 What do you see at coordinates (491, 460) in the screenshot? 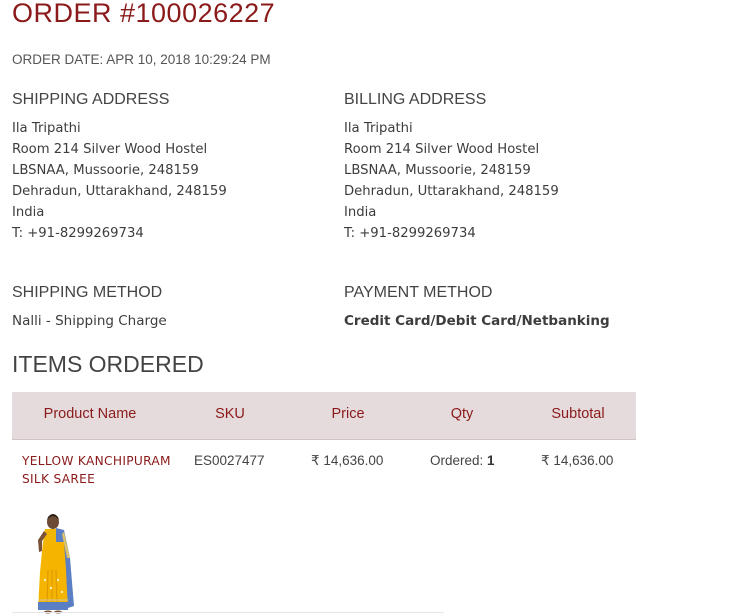
I see `qty-value: 1` at bounding box center [491, 460].